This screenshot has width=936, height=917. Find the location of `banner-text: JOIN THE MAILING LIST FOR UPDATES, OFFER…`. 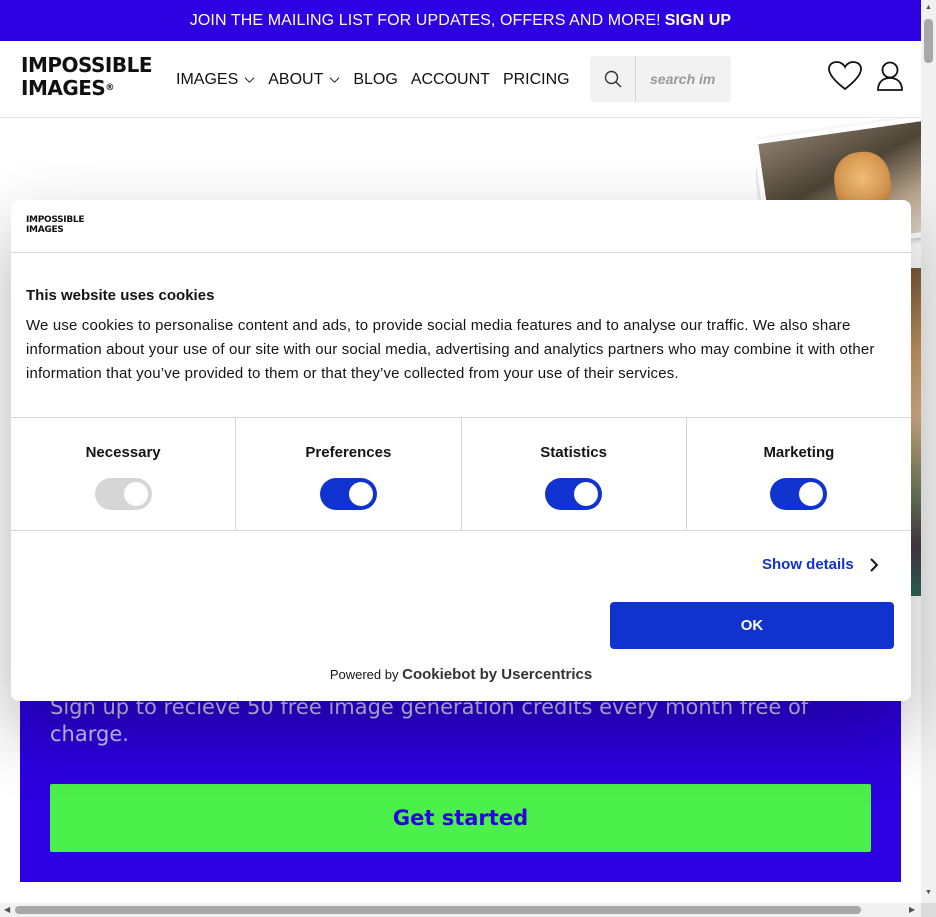

banner-text: JOIN THE MAILING LIST FOR UPDATES, OFFER… is located at coordinates (425, 20).